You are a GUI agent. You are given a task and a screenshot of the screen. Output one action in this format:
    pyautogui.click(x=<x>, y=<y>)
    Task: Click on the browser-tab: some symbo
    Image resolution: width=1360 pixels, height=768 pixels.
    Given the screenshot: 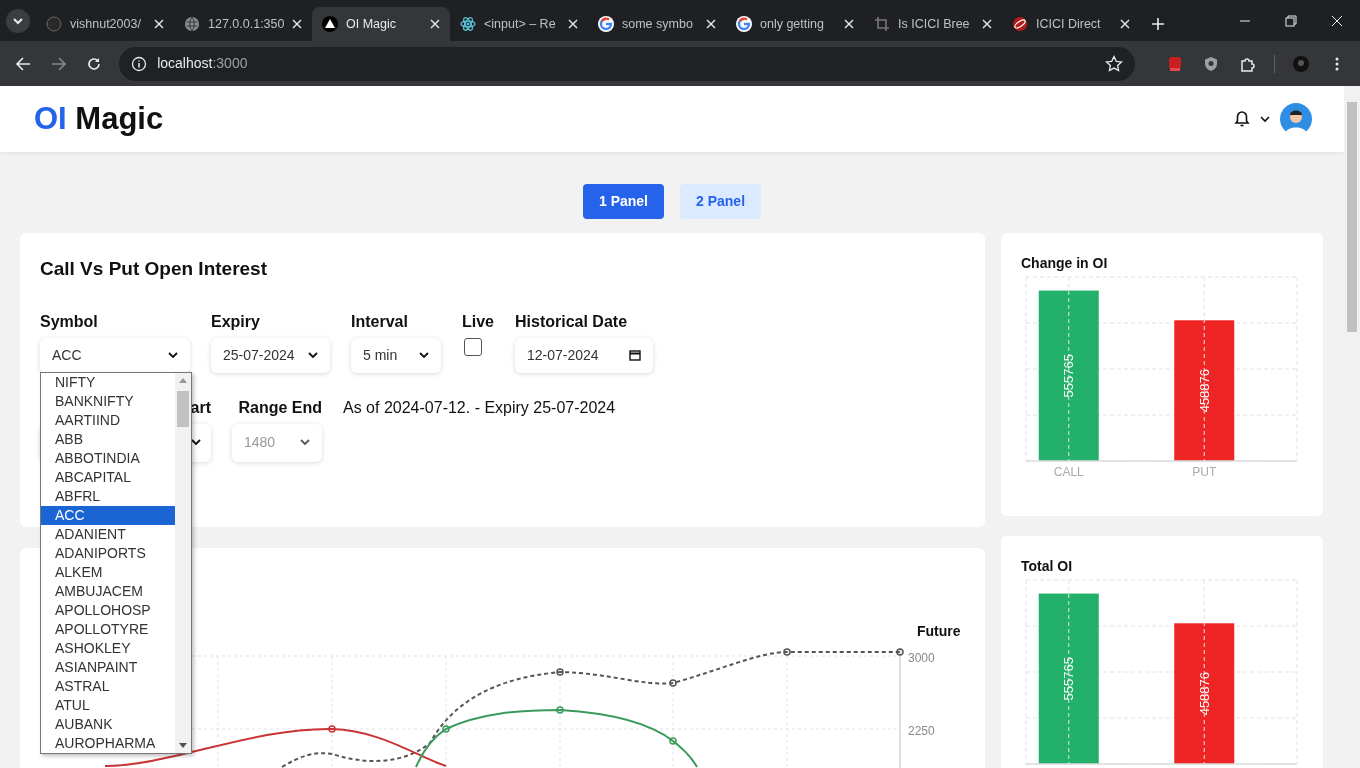 What is the action you would take?
    pyautogui.click(x=657, y=24)
    